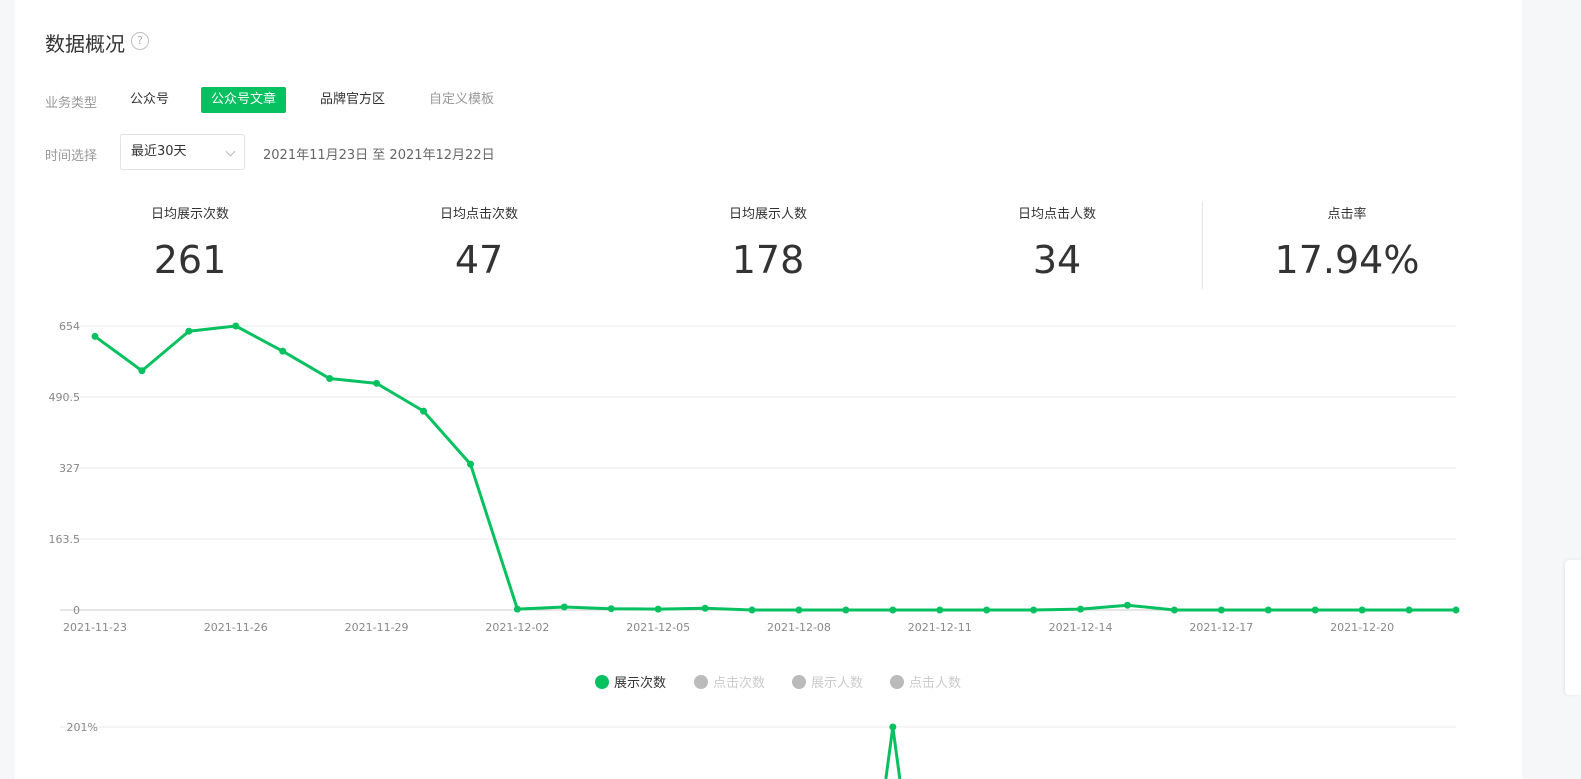  Describe the element at coordinates (935, 683) in the screenshot. I see `legend-label: 点击人数` at that location.